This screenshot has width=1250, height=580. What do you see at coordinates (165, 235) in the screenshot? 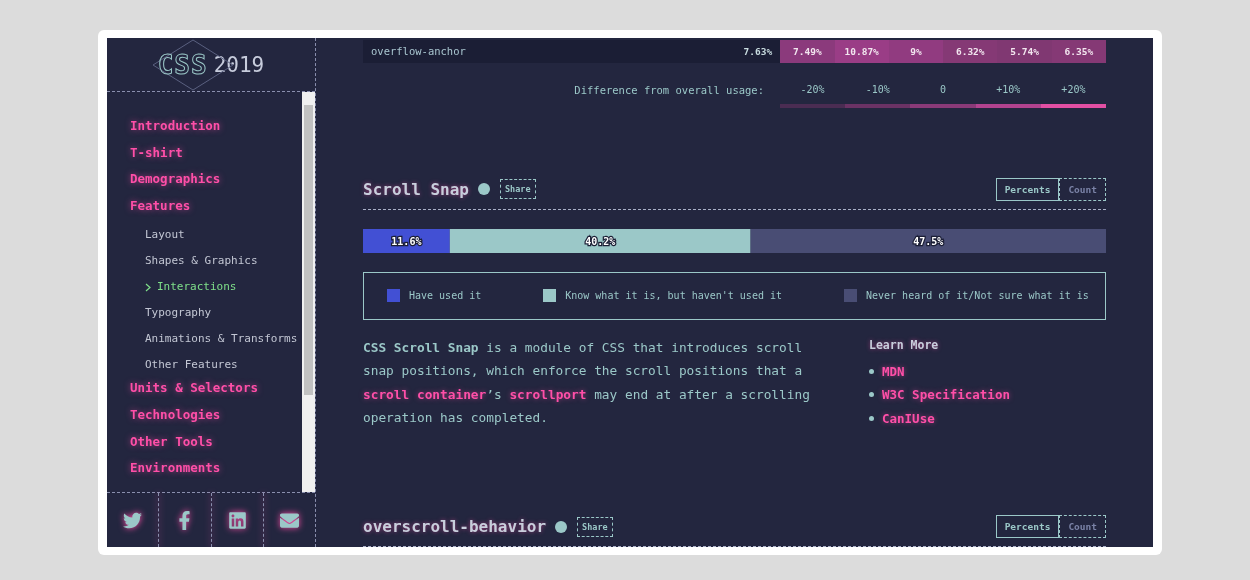
I see `nav-subitem: Layout` at bounding box center [165, 235].